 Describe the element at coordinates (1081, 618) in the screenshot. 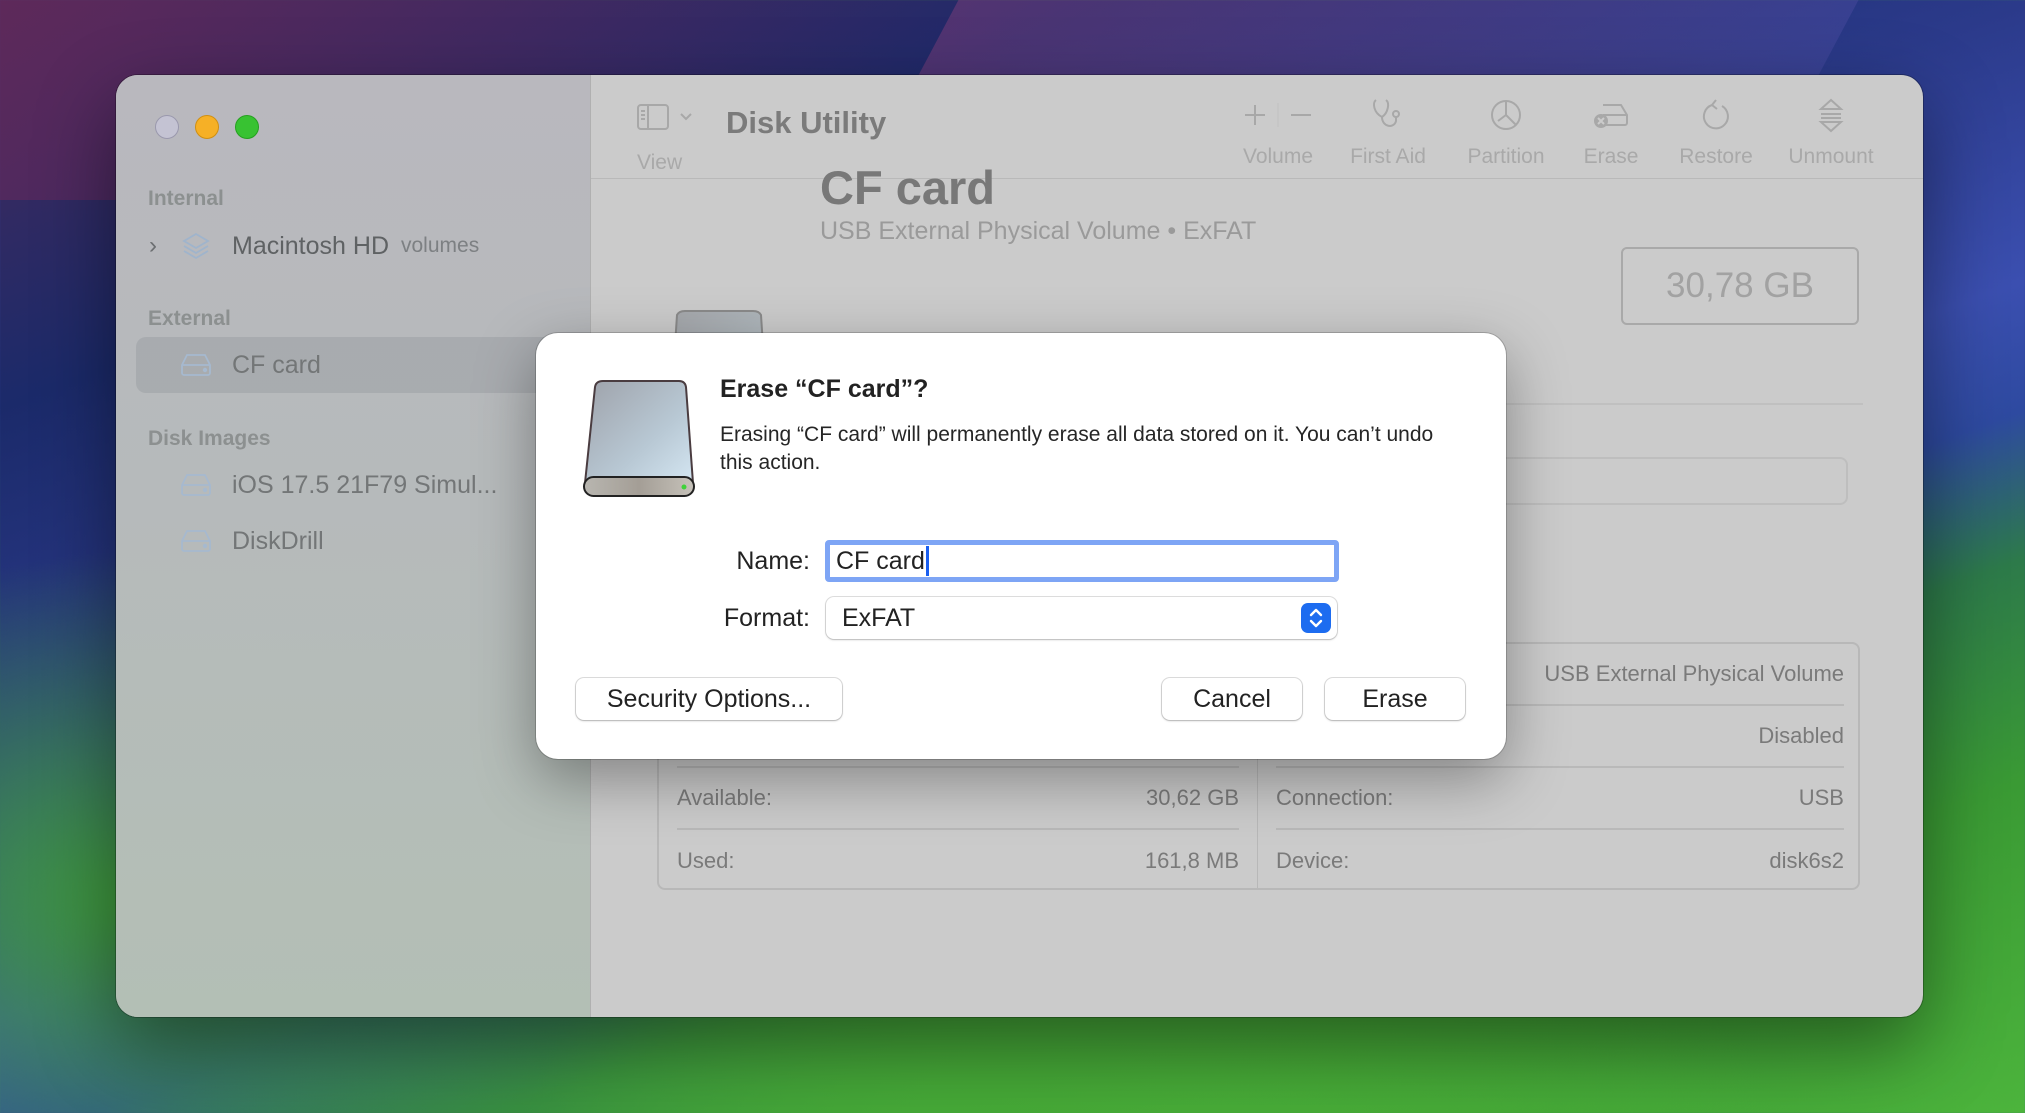

I see `format-select: ExFAT` at that location.